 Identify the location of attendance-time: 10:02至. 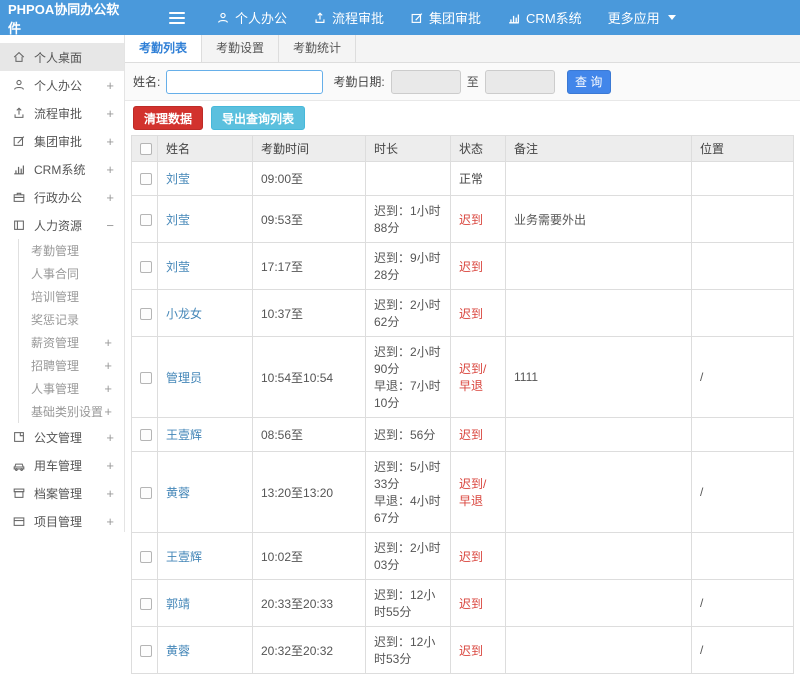
(309, 556).